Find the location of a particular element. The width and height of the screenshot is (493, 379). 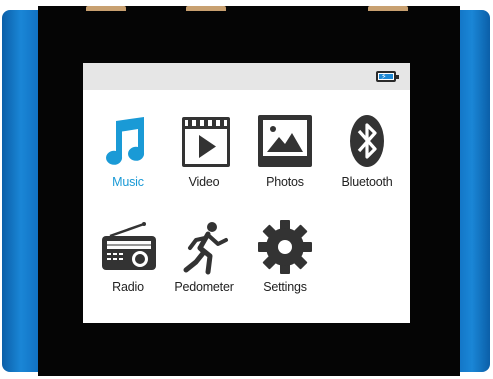

menu-item-radio: Radio is located at coordinates (128, 256).